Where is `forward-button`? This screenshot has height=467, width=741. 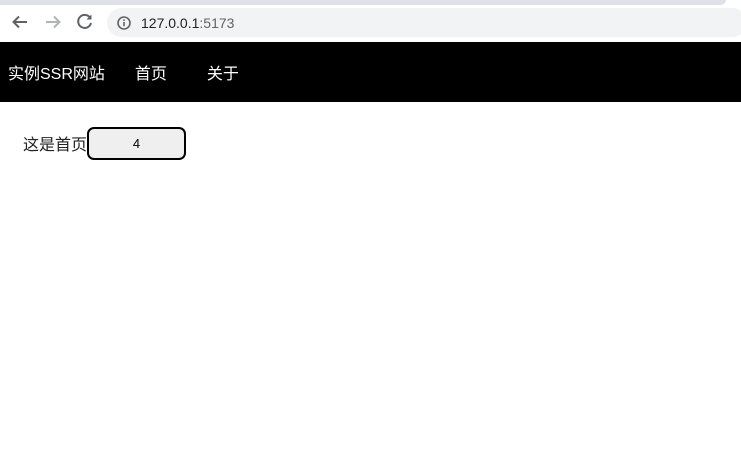 forward-button is located at coordinates (53, 22).